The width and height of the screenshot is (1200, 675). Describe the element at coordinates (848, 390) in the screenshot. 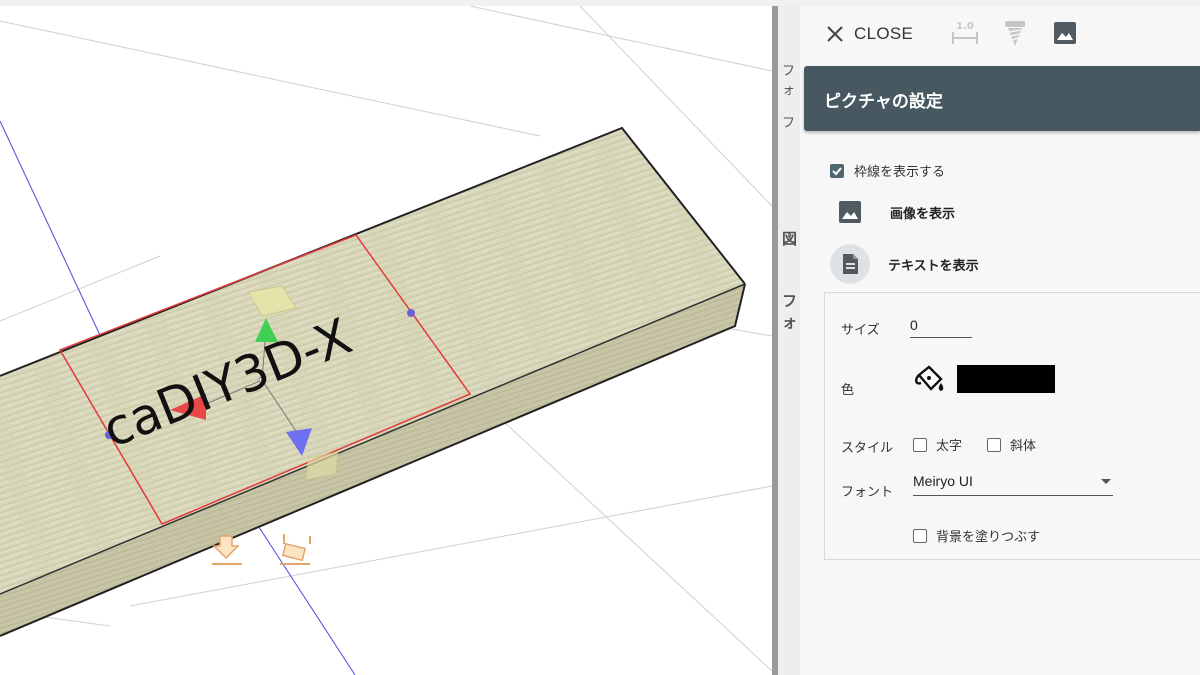

I see `color-label: 色` at that location.